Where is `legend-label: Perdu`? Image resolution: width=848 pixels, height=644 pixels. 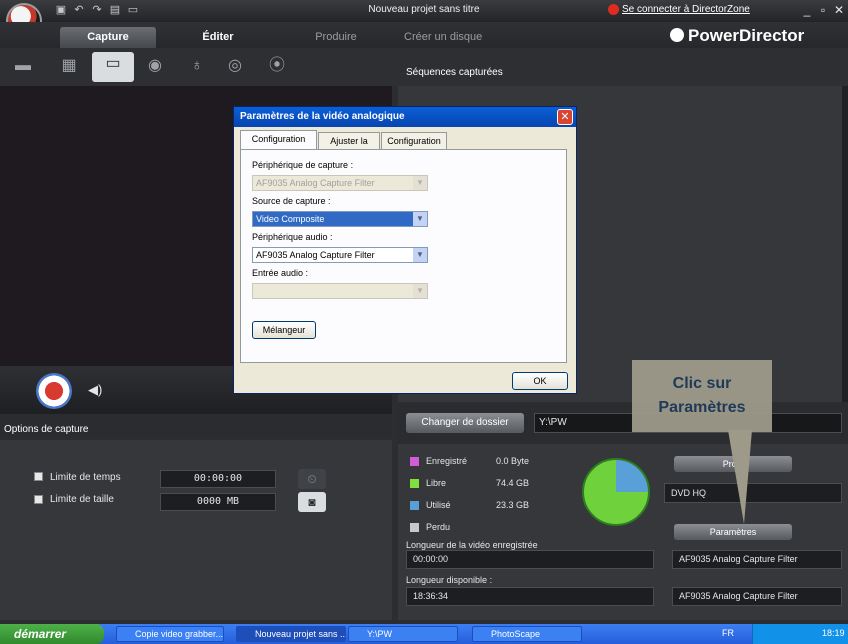 legend-label: Perdu is located at coordinates (438, 527).